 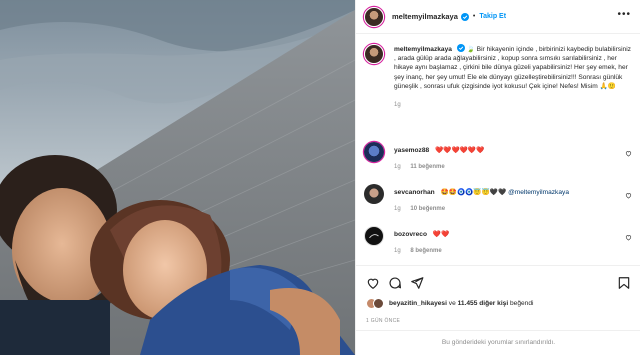 What do you see at coordinates (624, 283) in the screenshot?
I see `bookmark-icon` at bounding box center [624, 283].